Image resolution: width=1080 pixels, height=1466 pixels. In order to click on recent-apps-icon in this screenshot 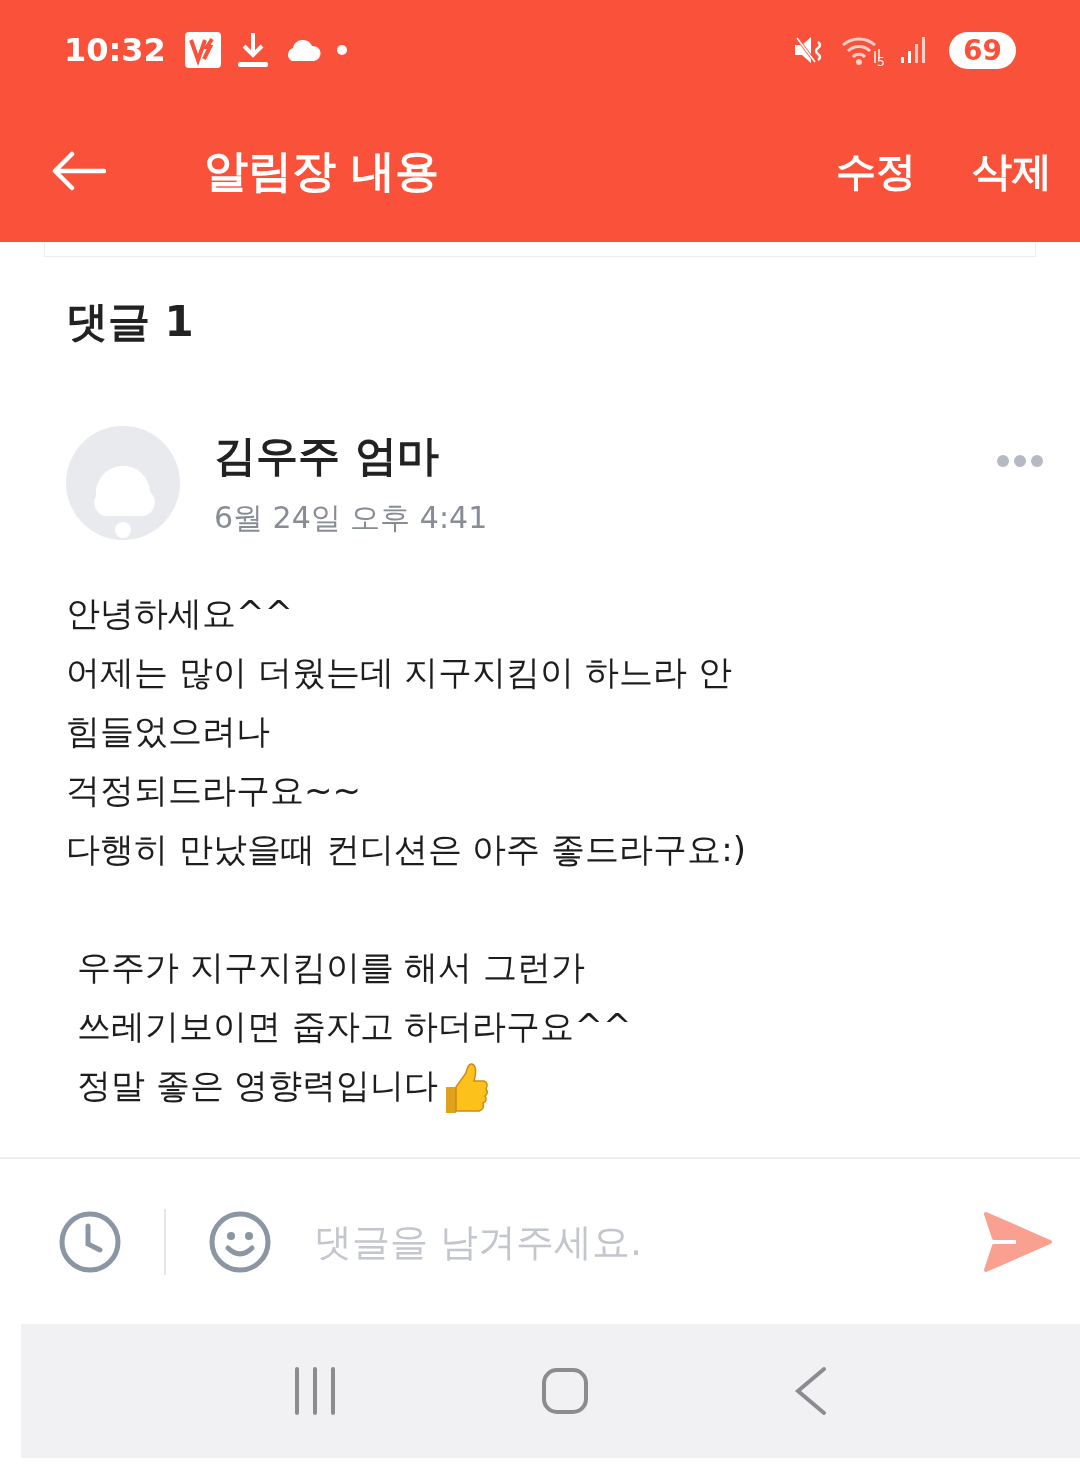, I will do `click(315, 1391)`.